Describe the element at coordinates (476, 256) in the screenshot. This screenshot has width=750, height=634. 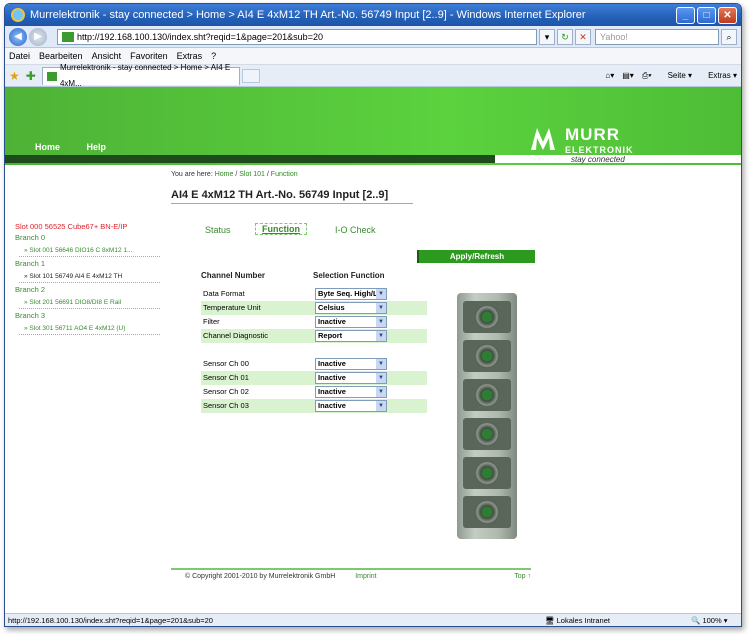
I see `apply-refresh-button: Apply/Refresh` at that location.